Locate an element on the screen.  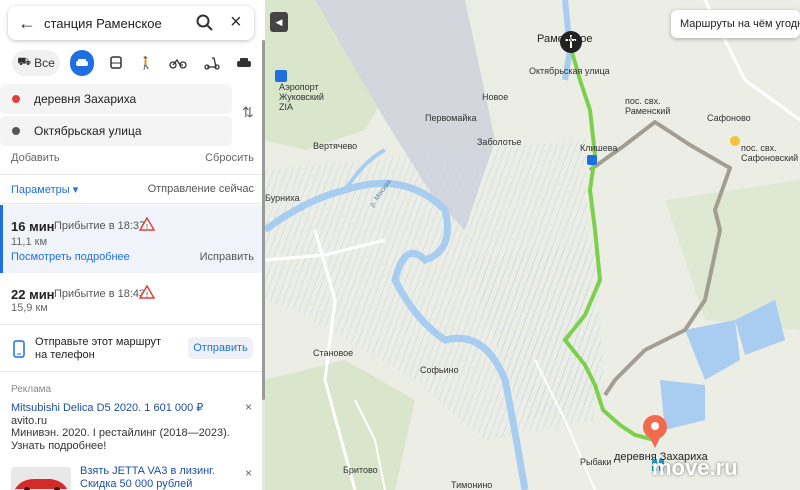
transport-modes: ⛟ Все 🚶 is located at coordinates (133, 63).